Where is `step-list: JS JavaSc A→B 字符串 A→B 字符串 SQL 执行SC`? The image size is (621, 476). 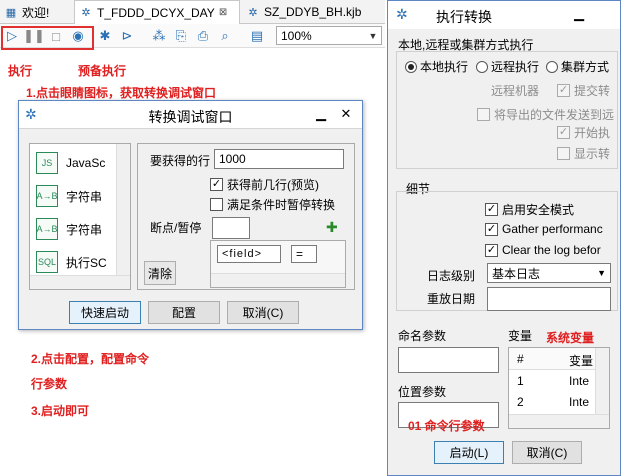
step-list: JS JavaSc A→B 字符串 A→B 字符串 SQL 执行SC is located at coordinates (80, 216).